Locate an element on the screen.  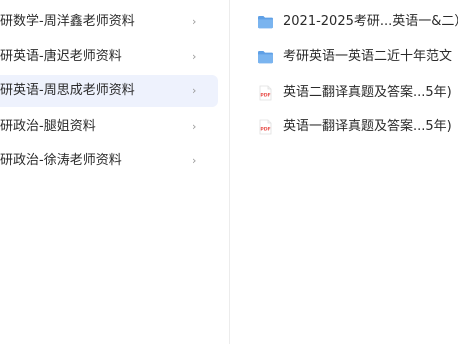
folder-item-label: 研数学-周洋鑫老师资料 is located at coordinates (67, 21).